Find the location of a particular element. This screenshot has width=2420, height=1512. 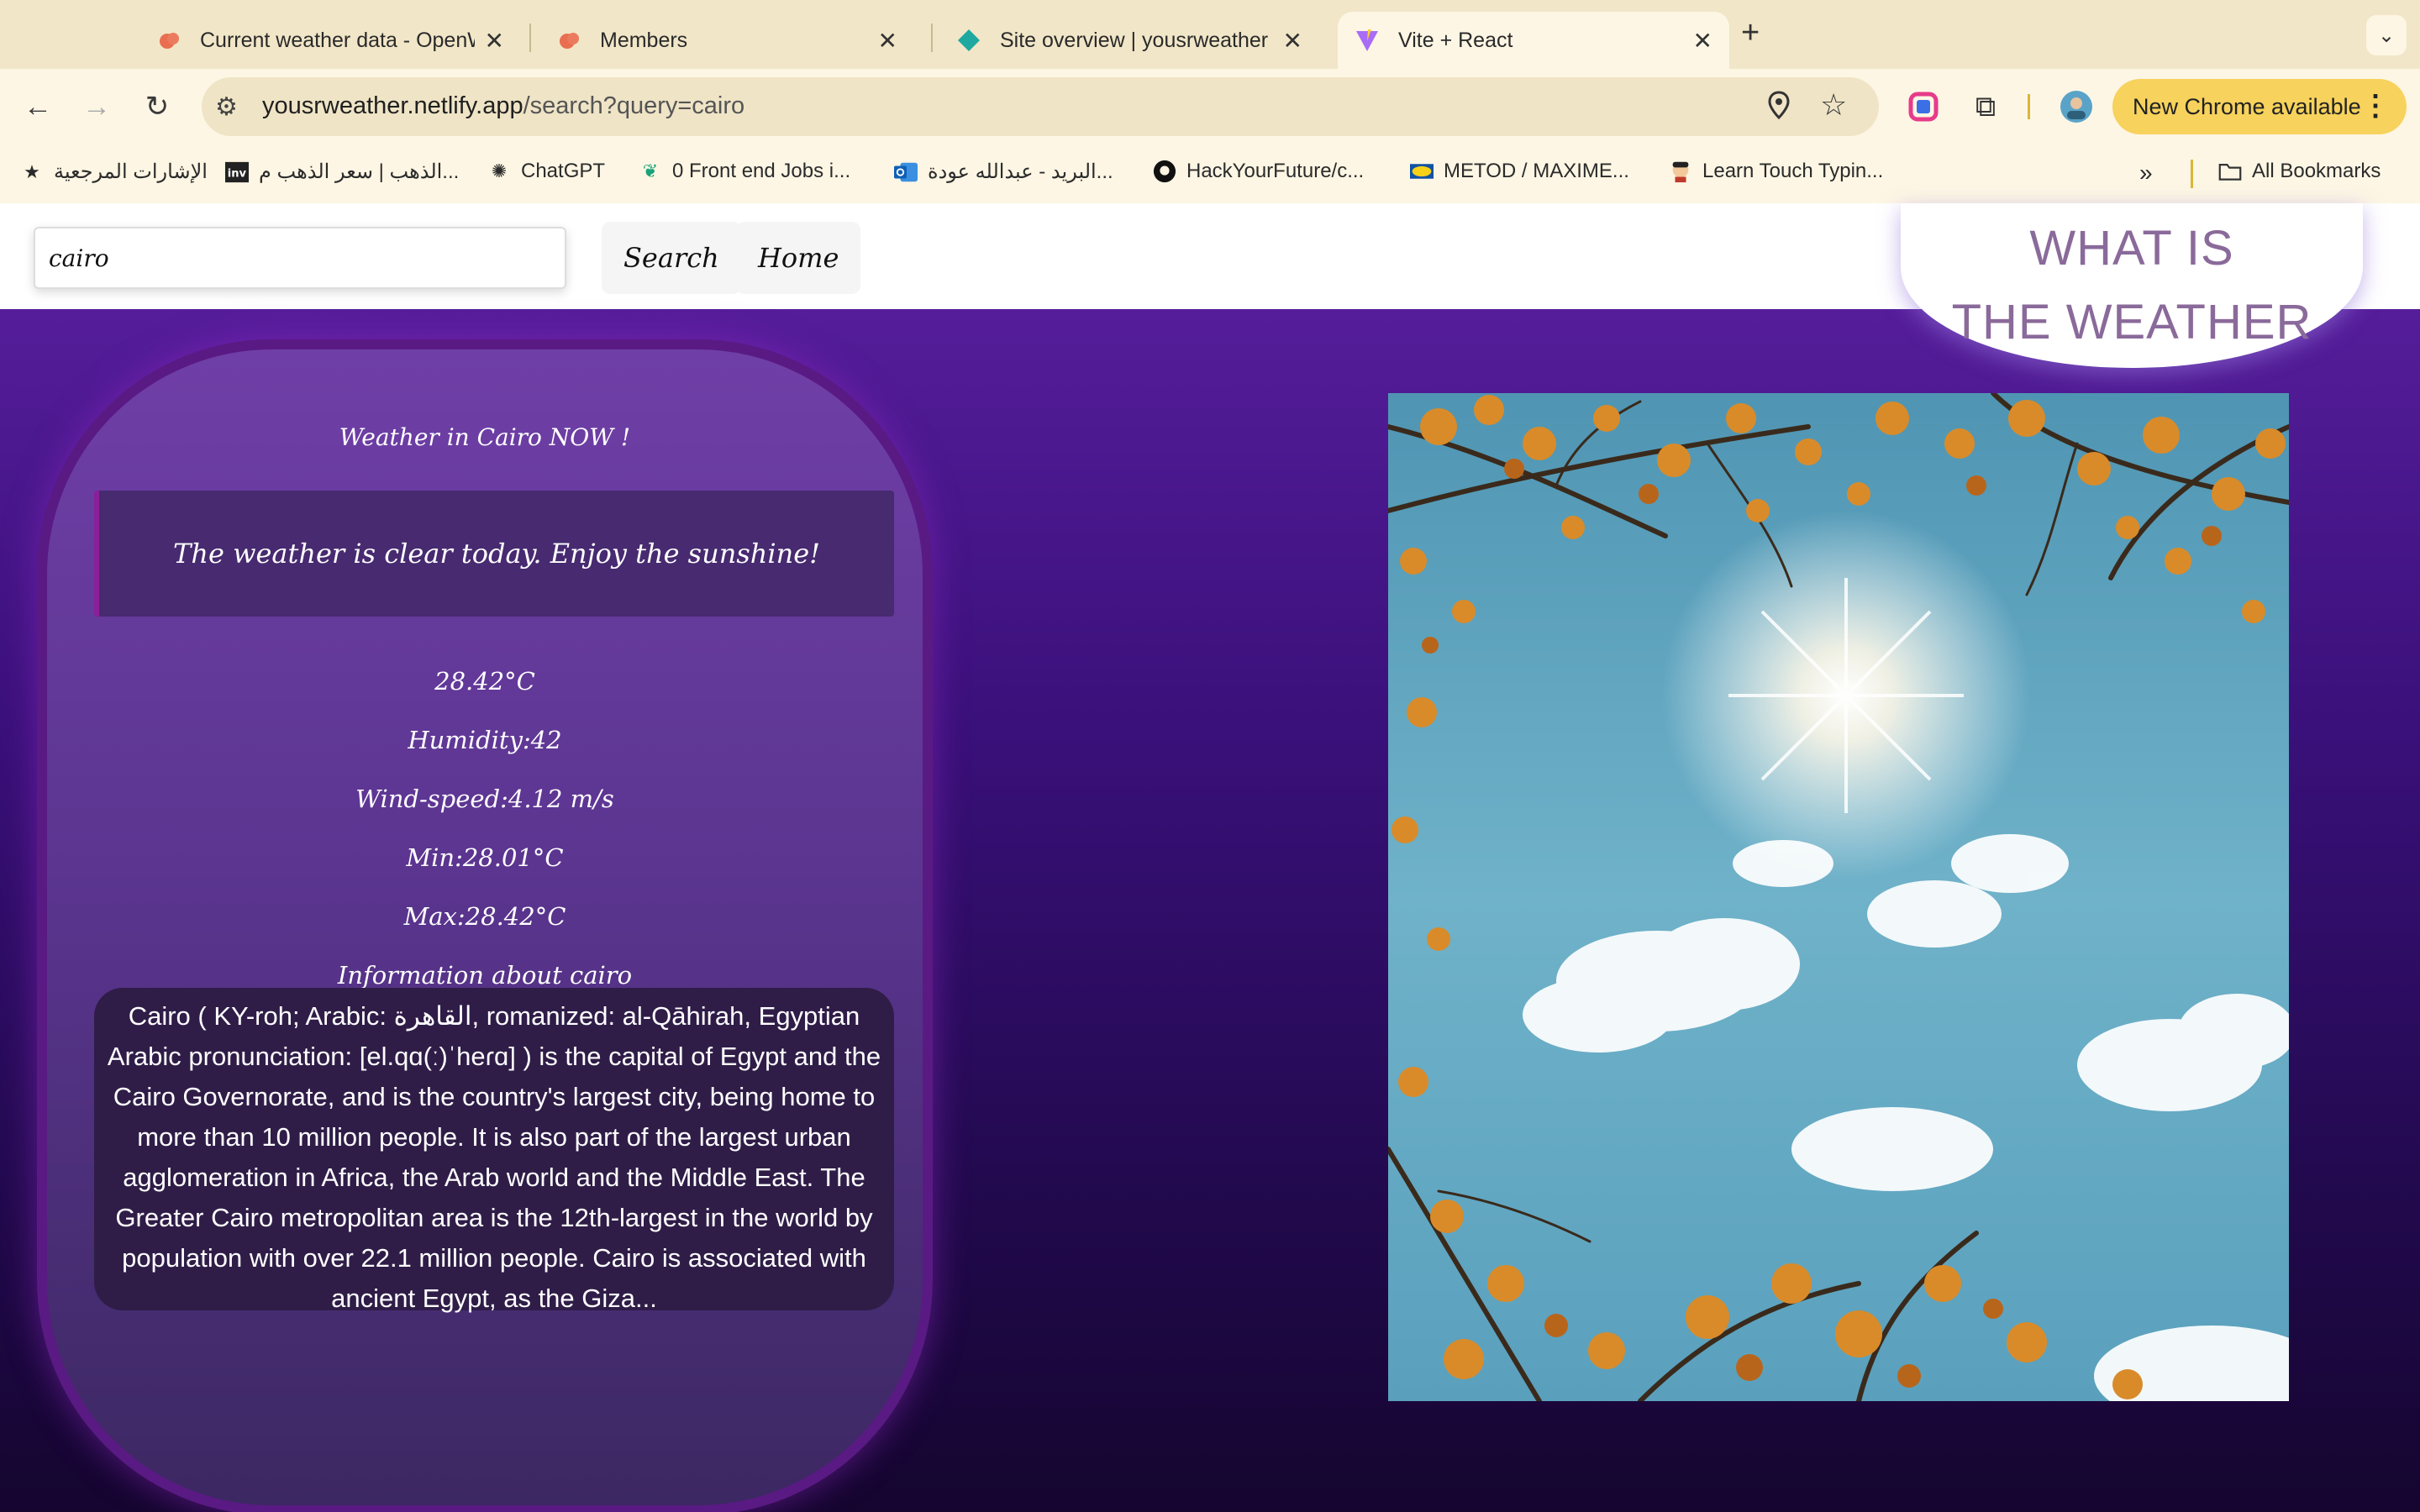

tab-title: Current weather data - OpenWeatherMap is located at coordinates (337, 40).